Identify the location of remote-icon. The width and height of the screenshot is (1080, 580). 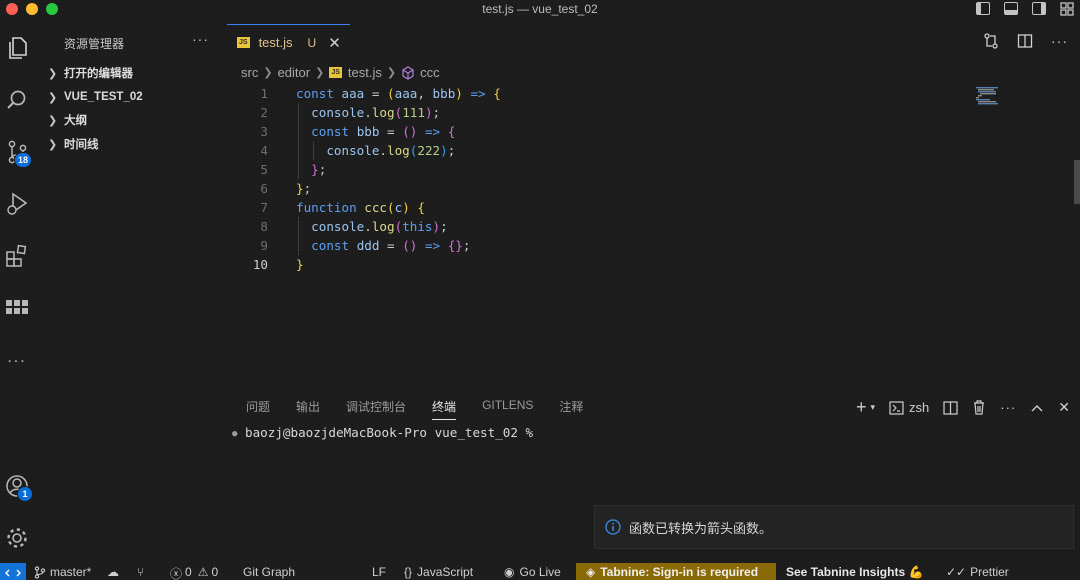
(13, 573).